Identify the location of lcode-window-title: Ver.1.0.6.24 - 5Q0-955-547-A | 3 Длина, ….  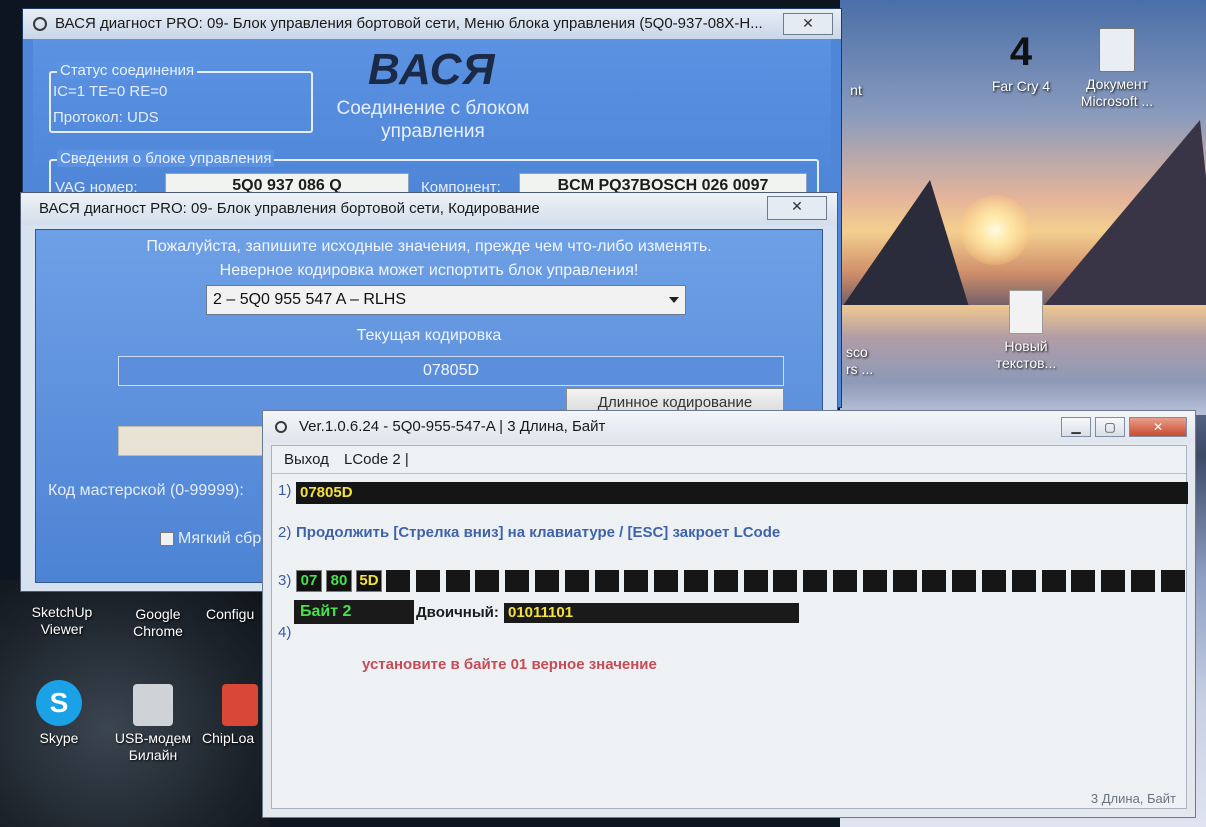
(452, 426).